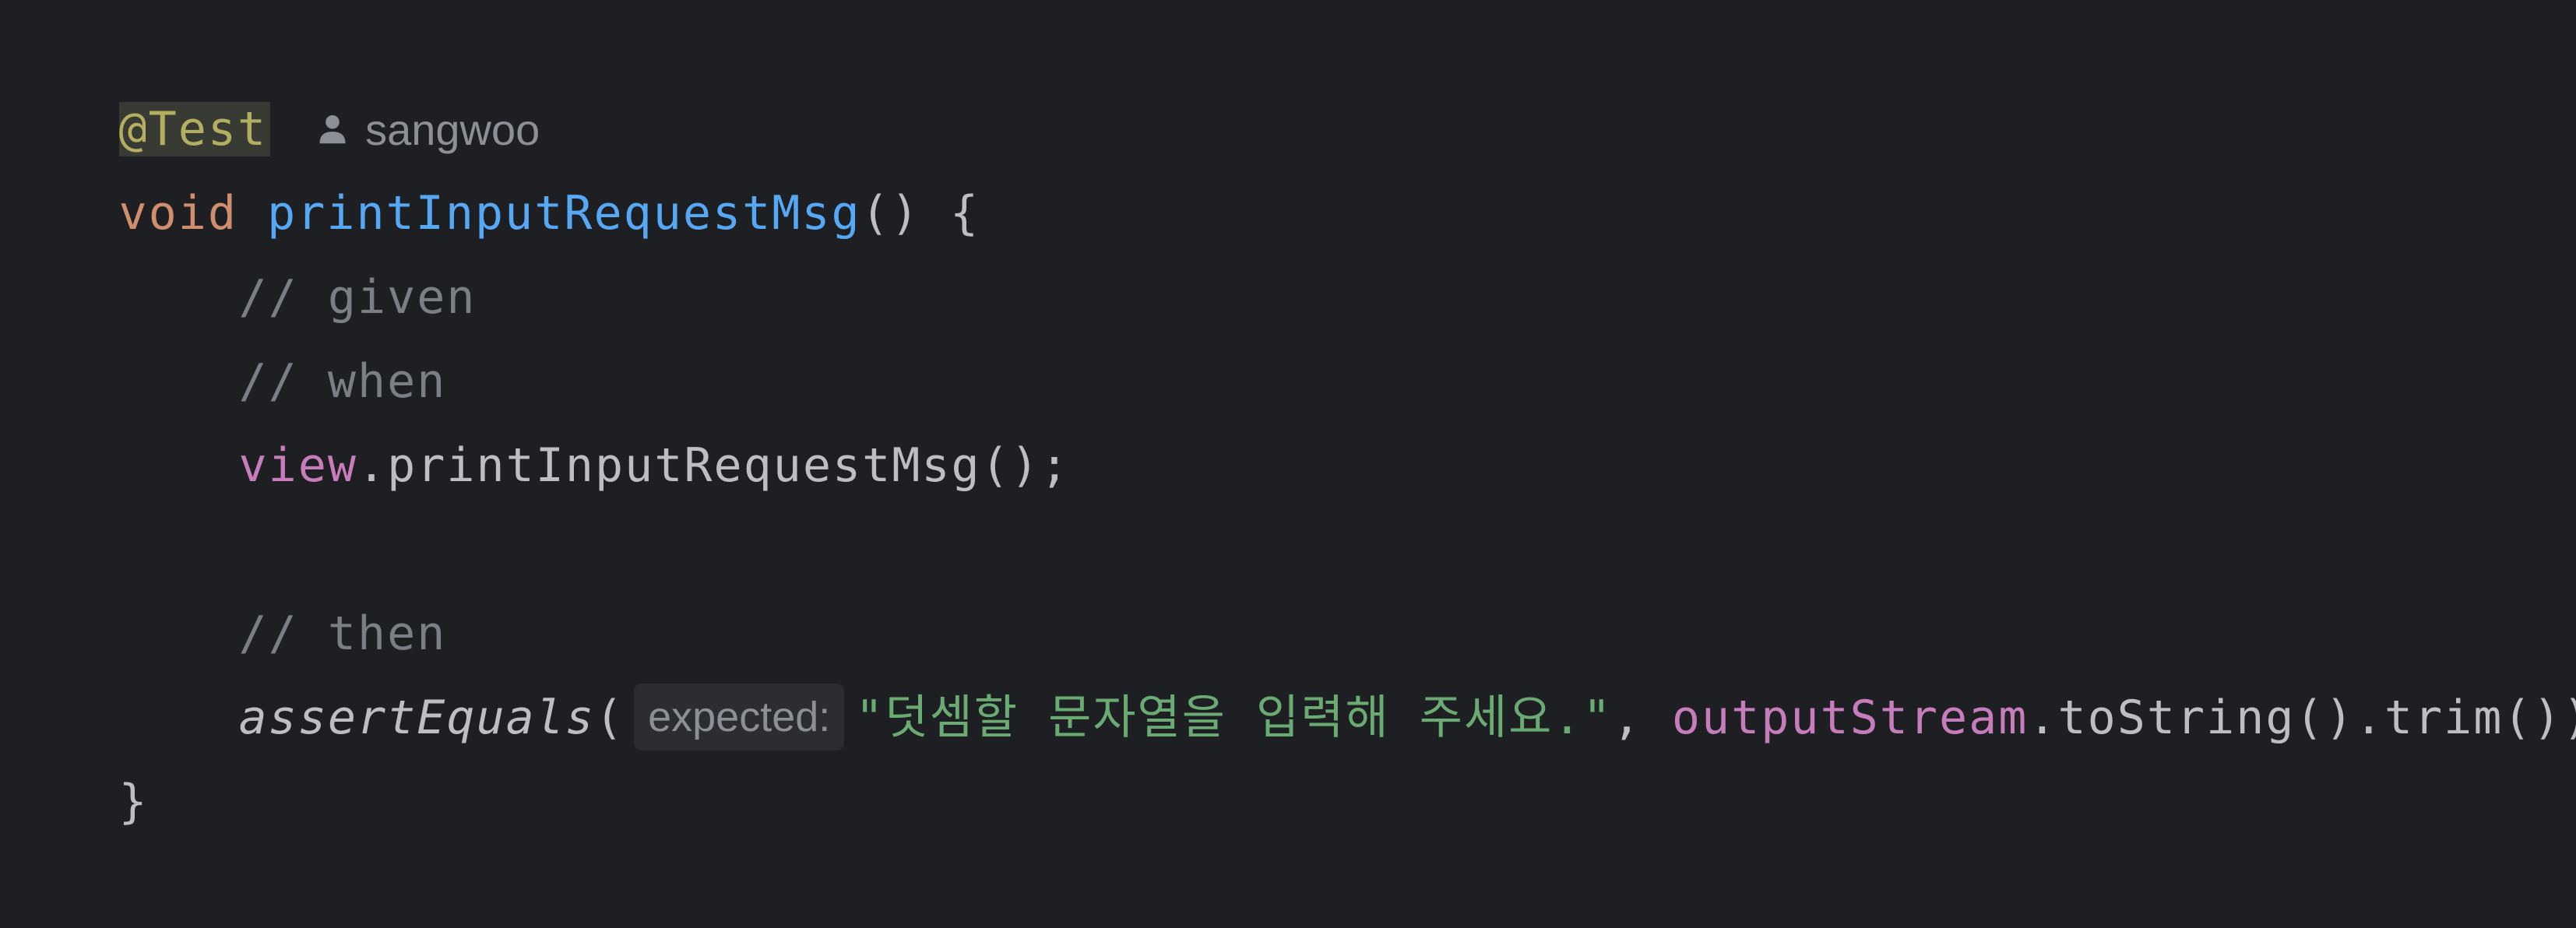 The height and width of the screenshot is (928, 2576). What do you see at coordinates (713, 465) in the screenshot?
I see `method-call: .printInputRequestMsg();` at bounding box center [713, 465].